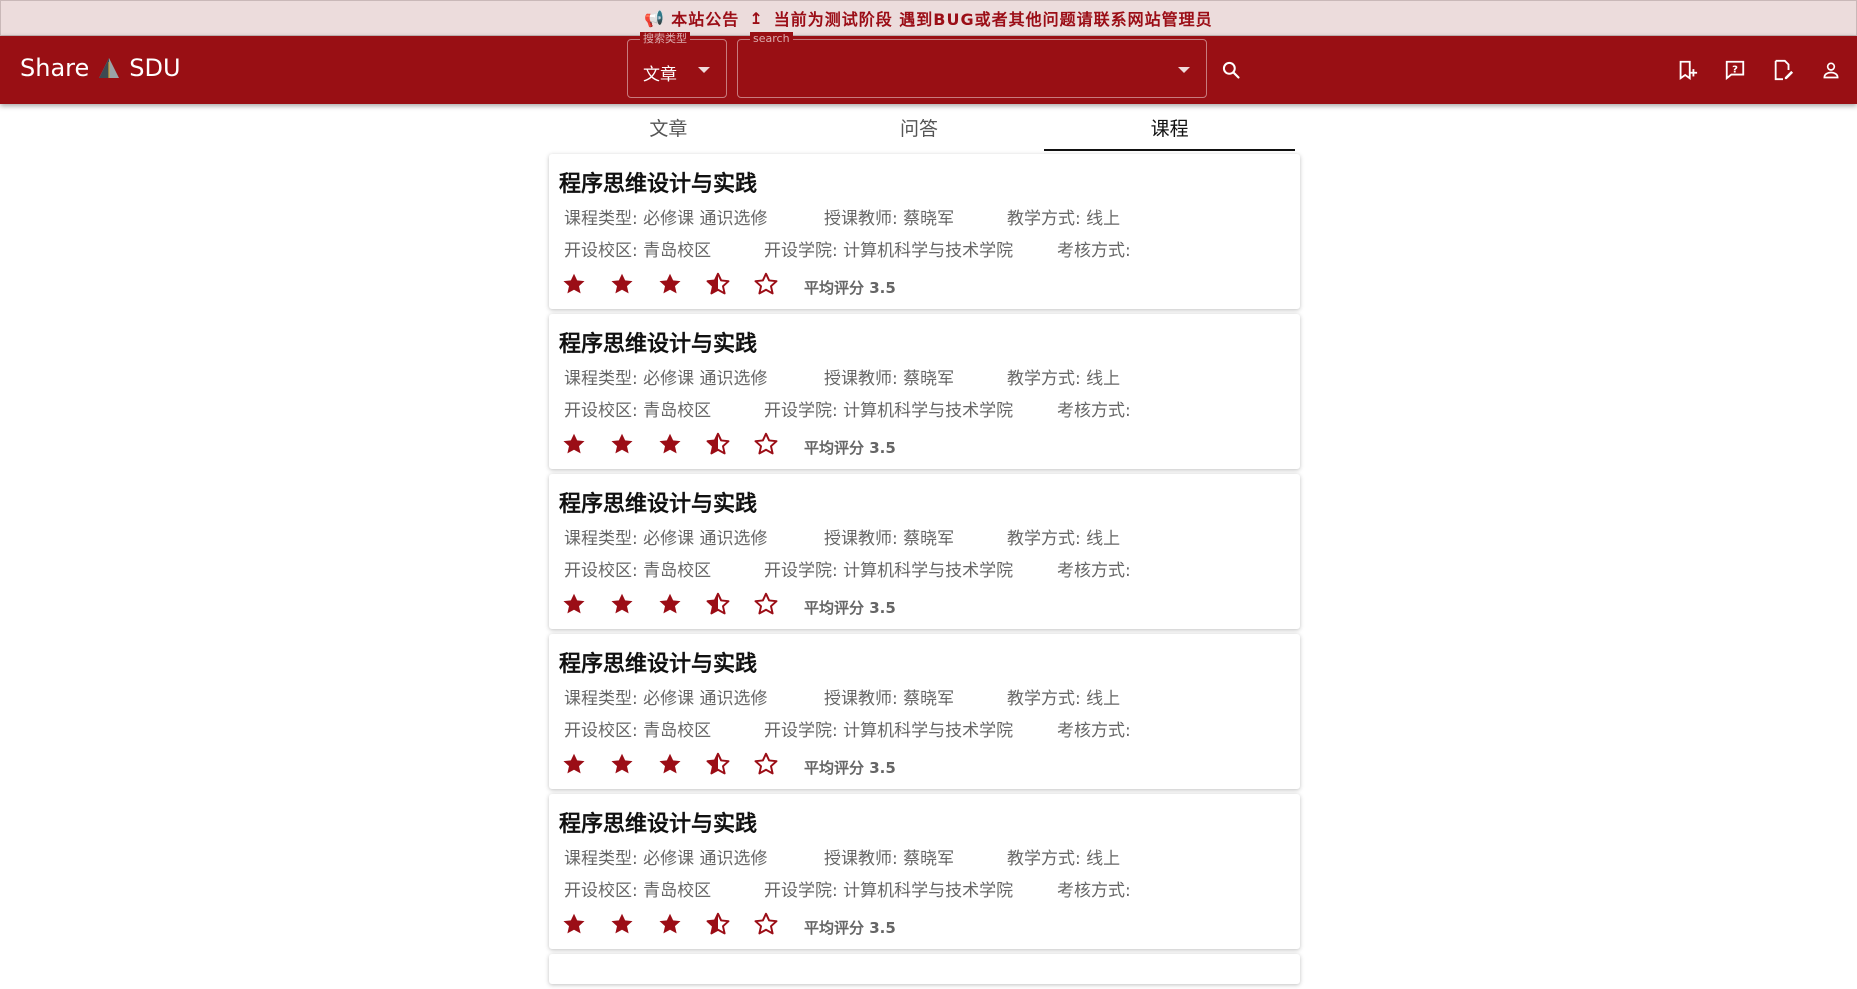  Describe the element at coordinates (960, 69) in the screenshot. I see `search-input` at that location.